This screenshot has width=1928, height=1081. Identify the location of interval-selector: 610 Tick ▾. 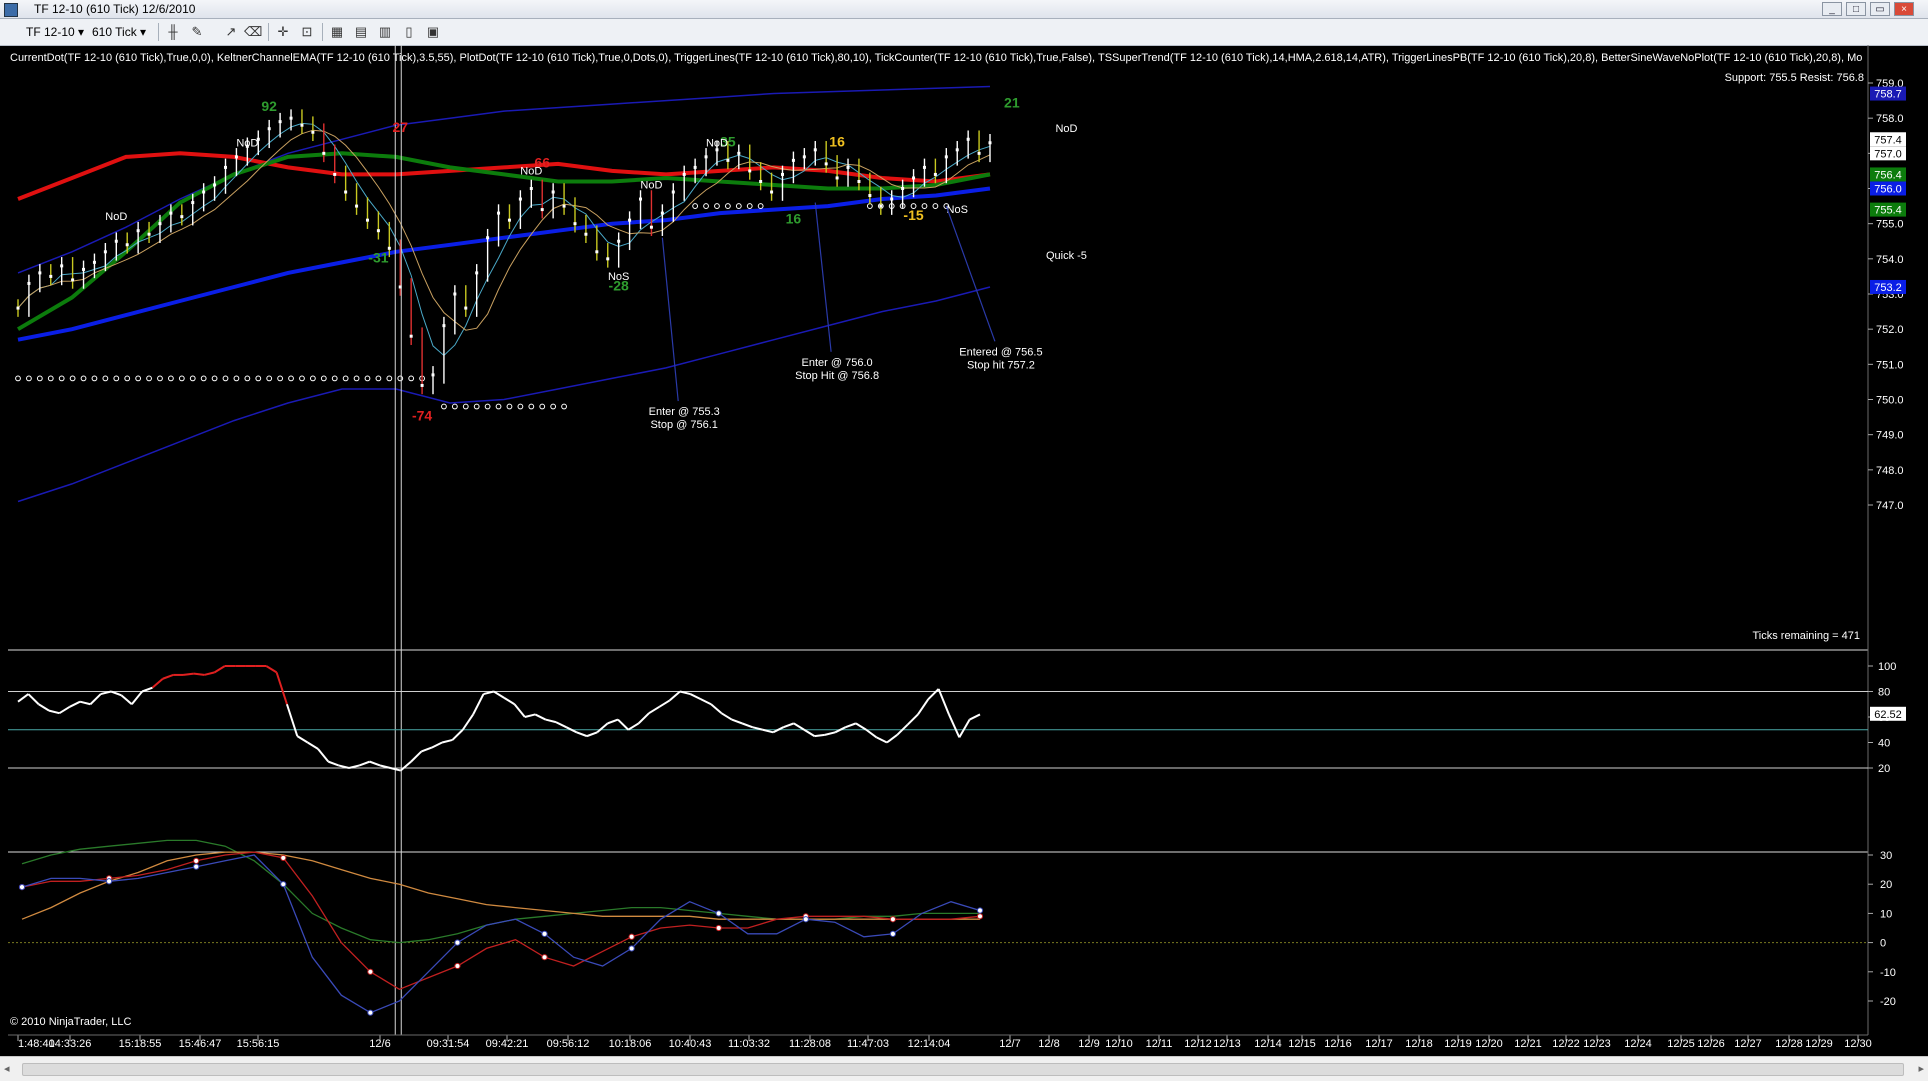
(119, 32).